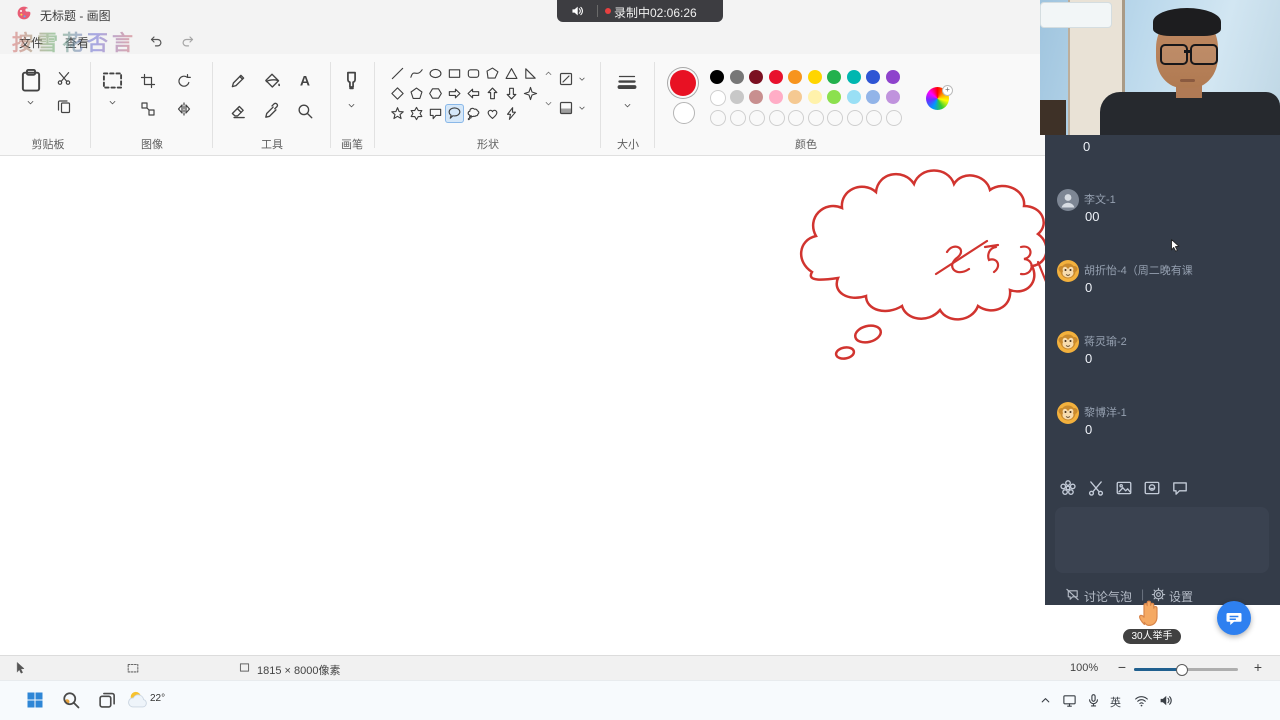  Describe the element at coordinates (112, 80) in the screenshot. I see `select-button` at that location.